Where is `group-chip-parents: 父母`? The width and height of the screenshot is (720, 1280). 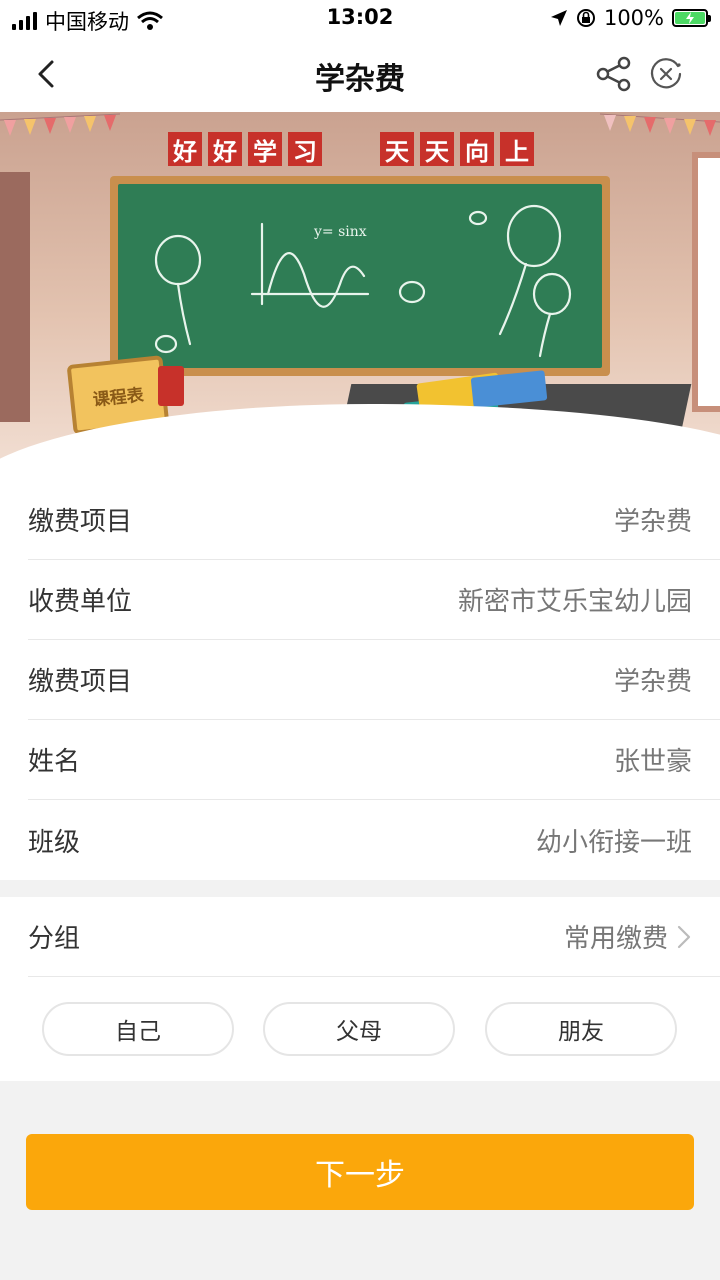
group-chip-parents: 父母 is located at coordinates (359, 1029).